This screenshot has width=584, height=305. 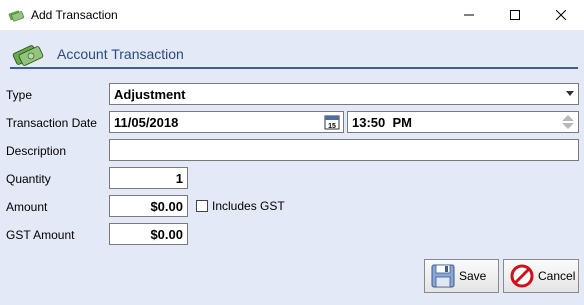 I want to click on time-value: 13:50 PM, so click(x=382, y=122).